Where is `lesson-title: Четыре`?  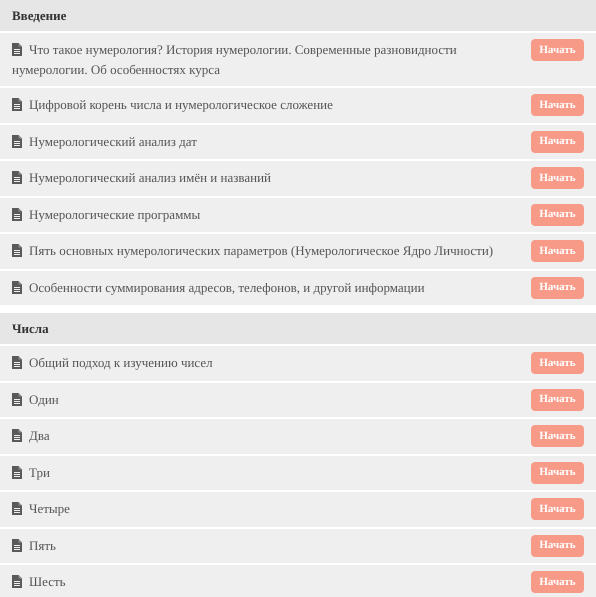 lesson-title: Четыре is located at coordinates (41, 508).